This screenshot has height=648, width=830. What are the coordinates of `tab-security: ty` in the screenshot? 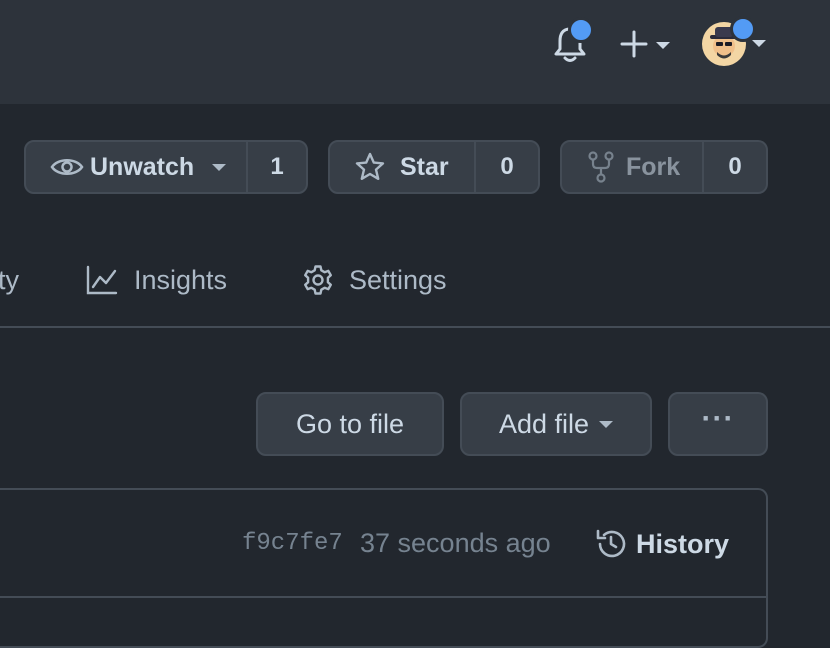 It's located at (9, 280).